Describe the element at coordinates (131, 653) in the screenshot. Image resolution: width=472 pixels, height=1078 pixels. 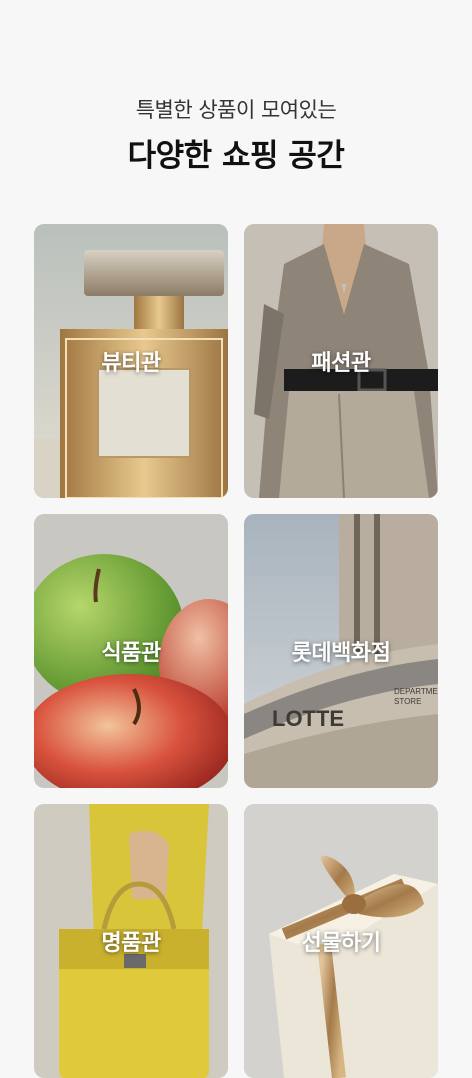
I see `category-label: 식품관` at that location.